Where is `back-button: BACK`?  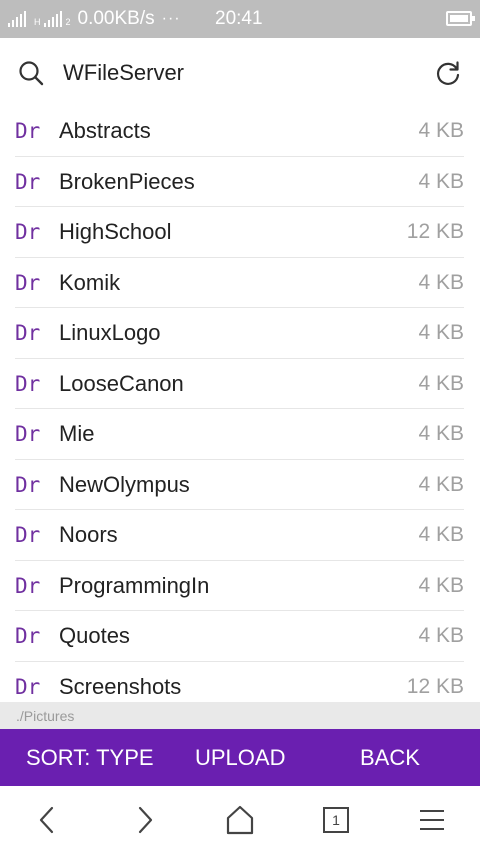
back-button: BACK is located at coordinates (390, 757).